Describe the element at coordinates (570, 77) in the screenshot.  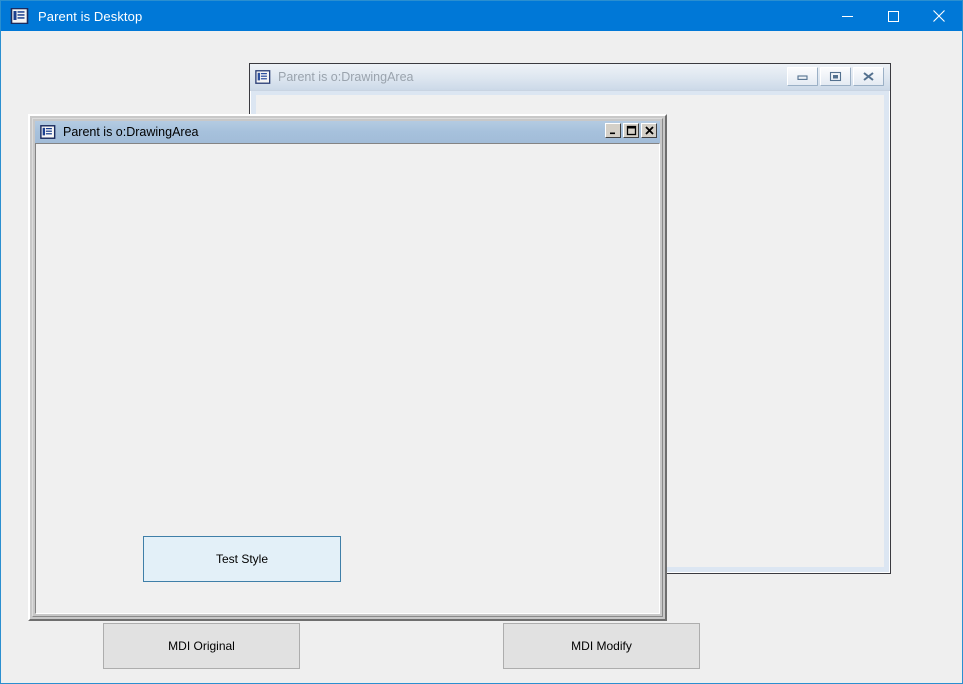
I see `child-window-inactive-titlebar: Parent is o:DrawingArea` at that location.